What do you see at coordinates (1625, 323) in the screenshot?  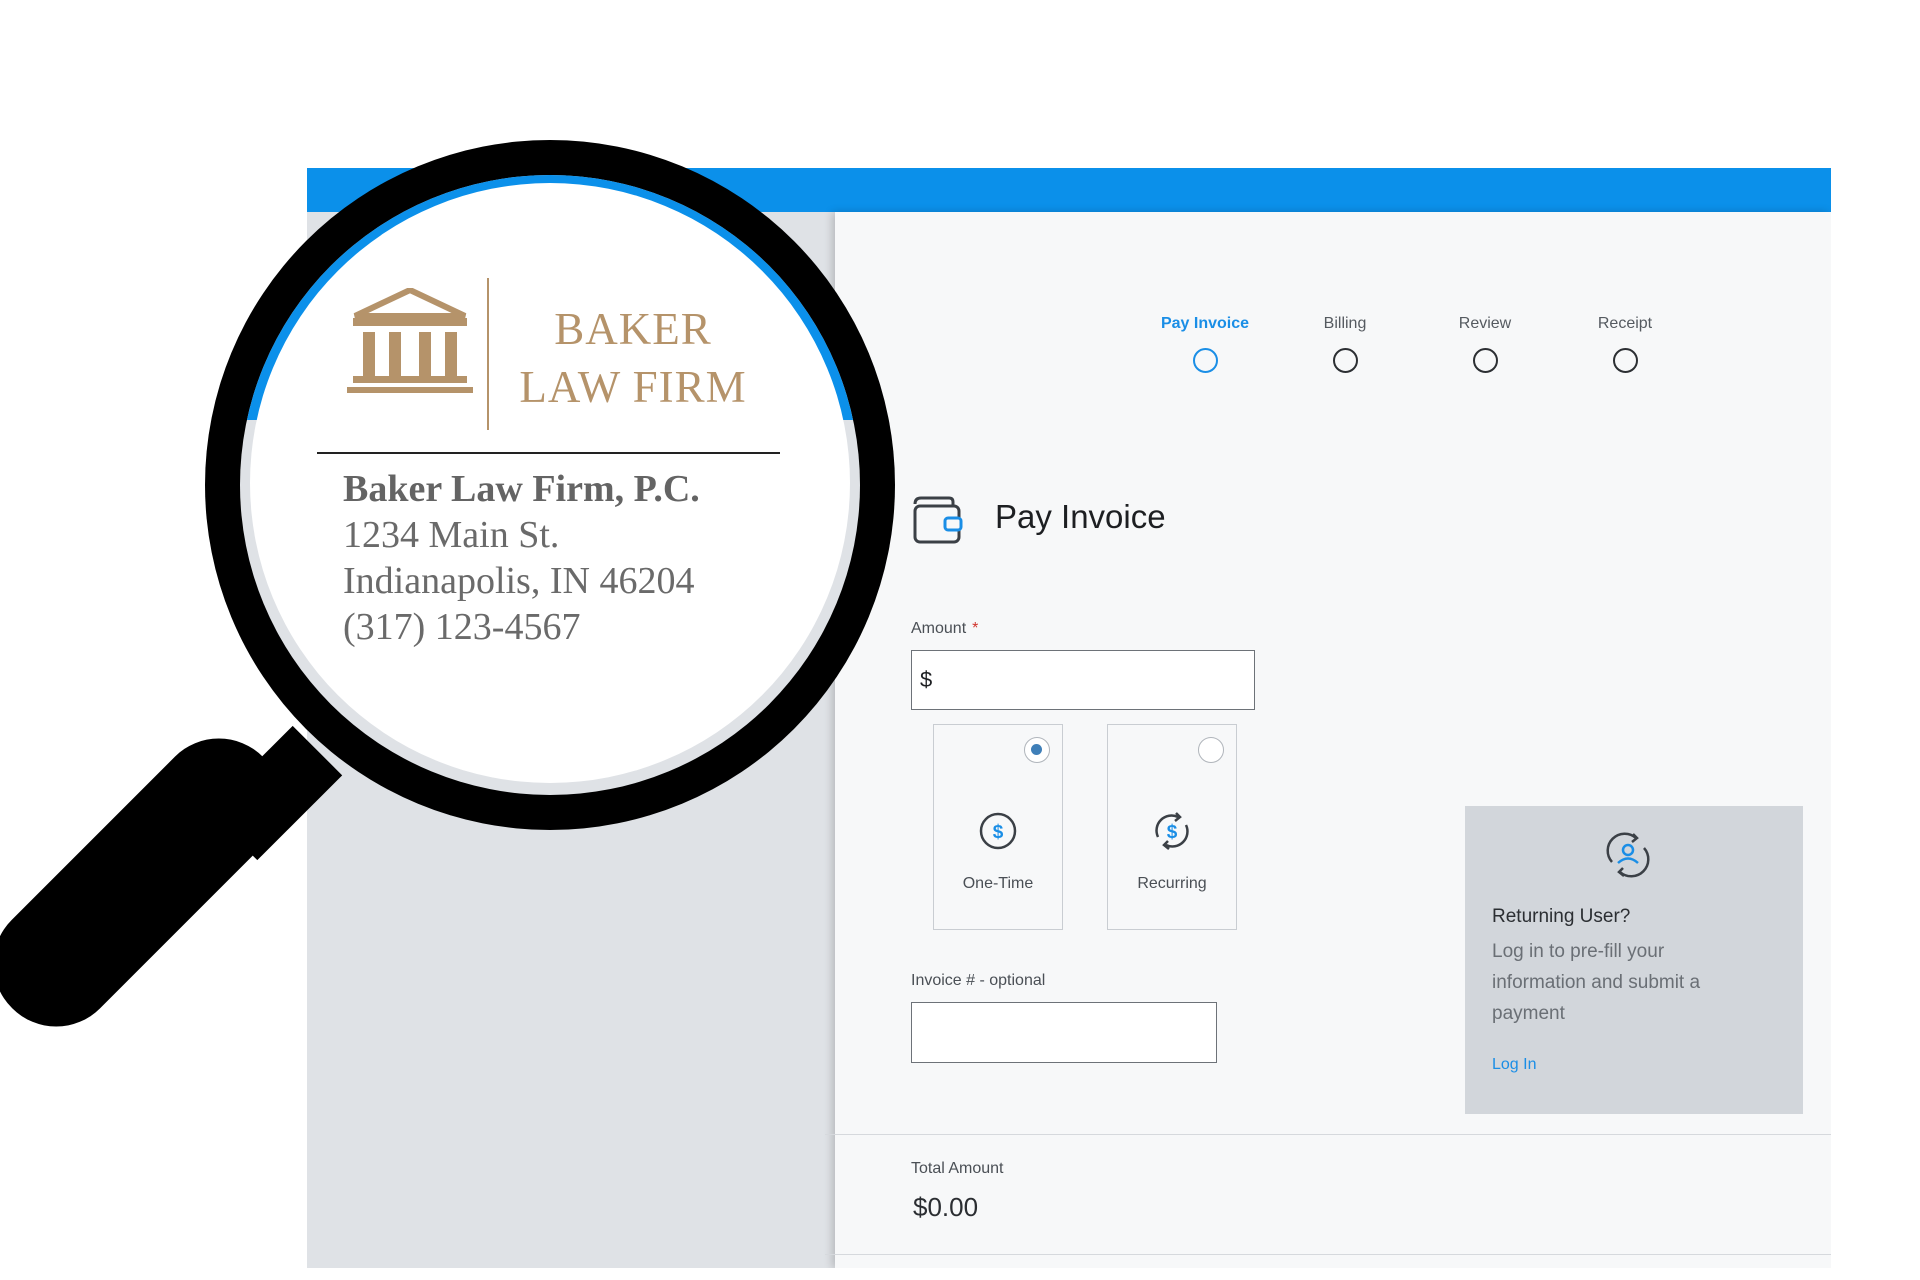 I see `step-label: Receipt` at bounding box center [1625, 323].